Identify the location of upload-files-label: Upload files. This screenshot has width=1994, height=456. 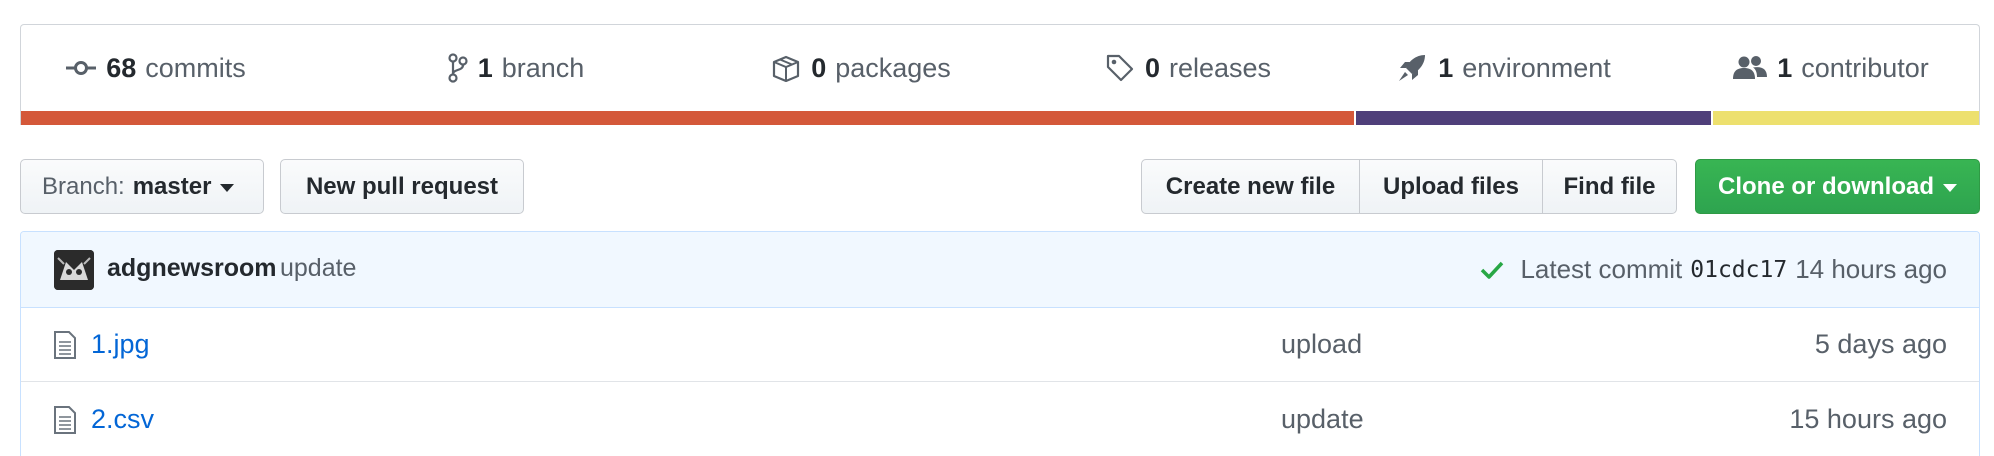
(1451, 186).